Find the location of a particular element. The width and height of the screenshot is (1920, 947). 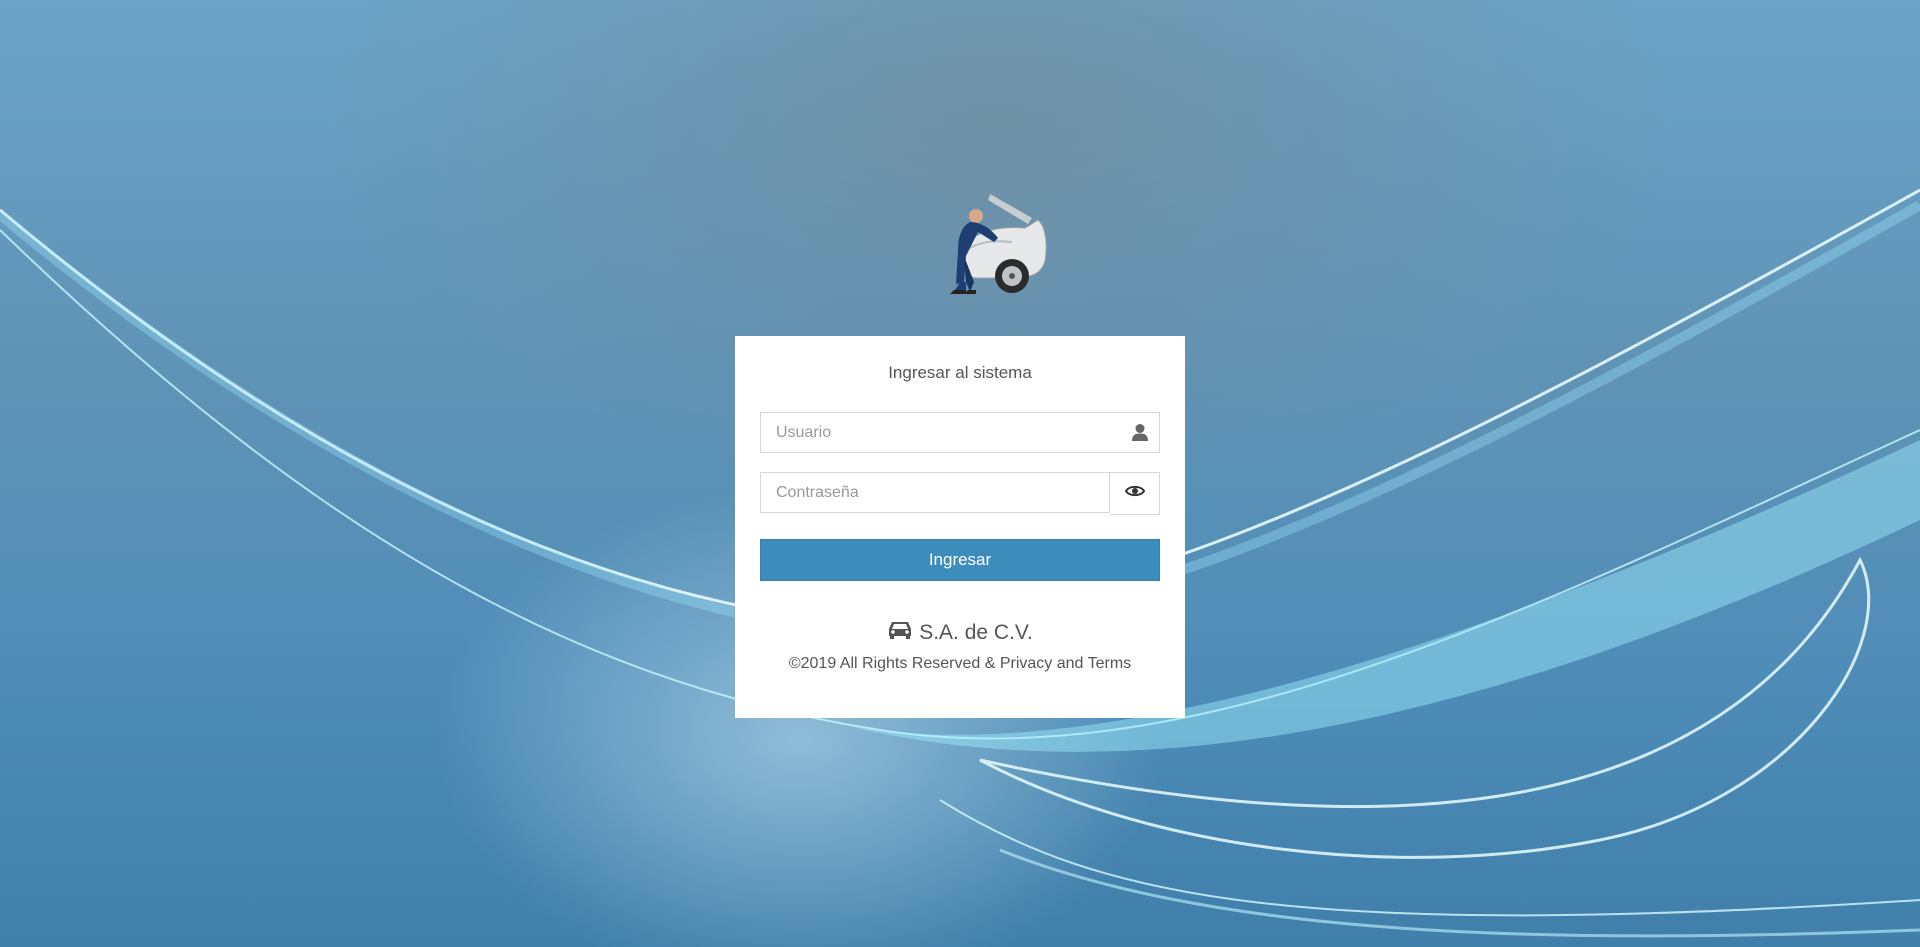

login-panel: Ingresar al sistema Ingresar is located at coordinates (960, 527).